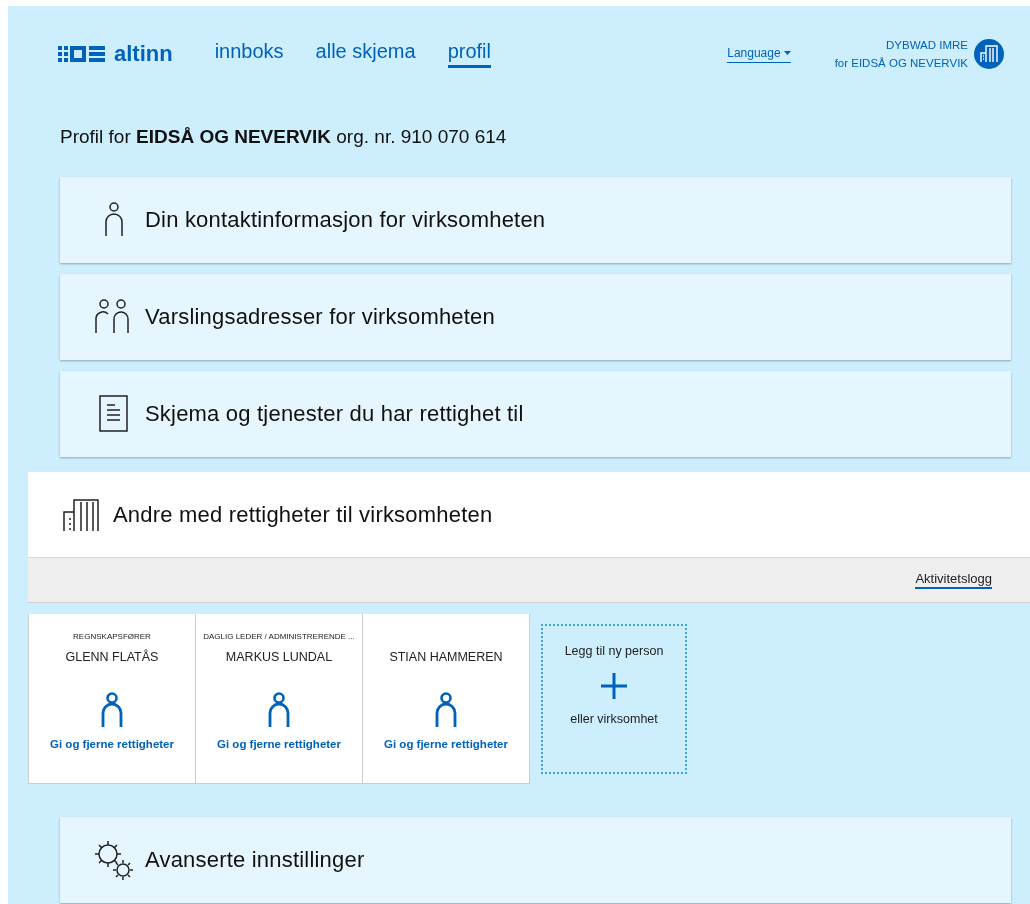 This screenshot has width=1030, height=904. Describe the element at coordinates (284, 137) in the screenshot. I see `profile-heading: Profil for EIDSÅ OG NEVERVIK org. nr. 910 070 614` at that location.